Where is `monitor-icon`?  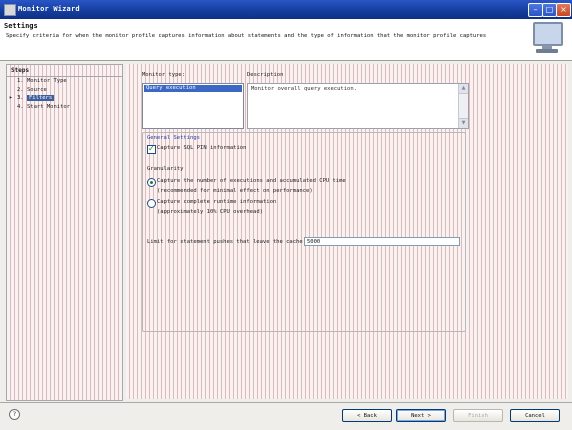 monitor-icon is located at coordinates (547, 39).